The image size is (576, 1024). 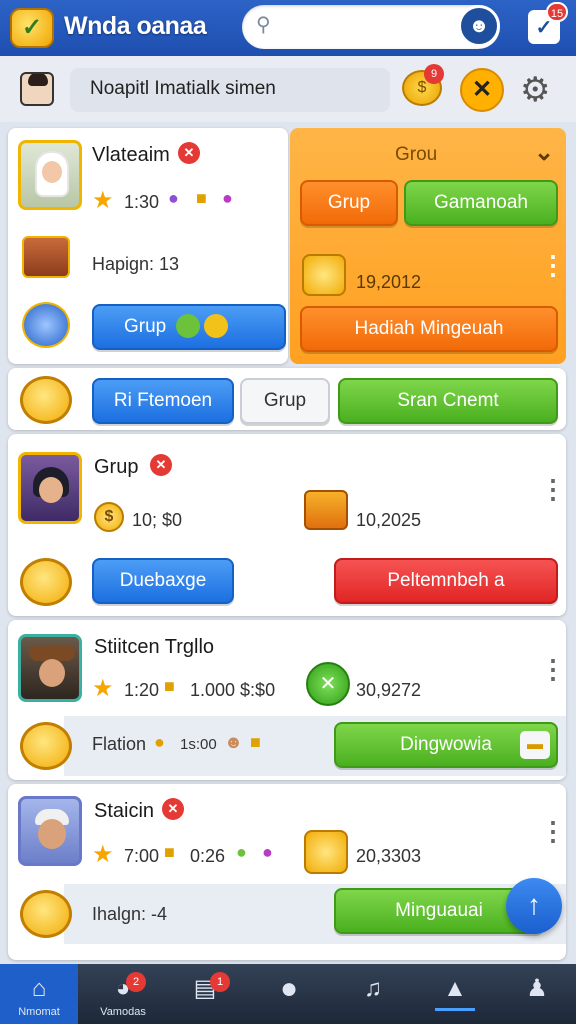 What do you see at coordinates (130, 914) in the screenshot?
I see `row-label: Ihalgn: -4` at bounding box center [130, 914].